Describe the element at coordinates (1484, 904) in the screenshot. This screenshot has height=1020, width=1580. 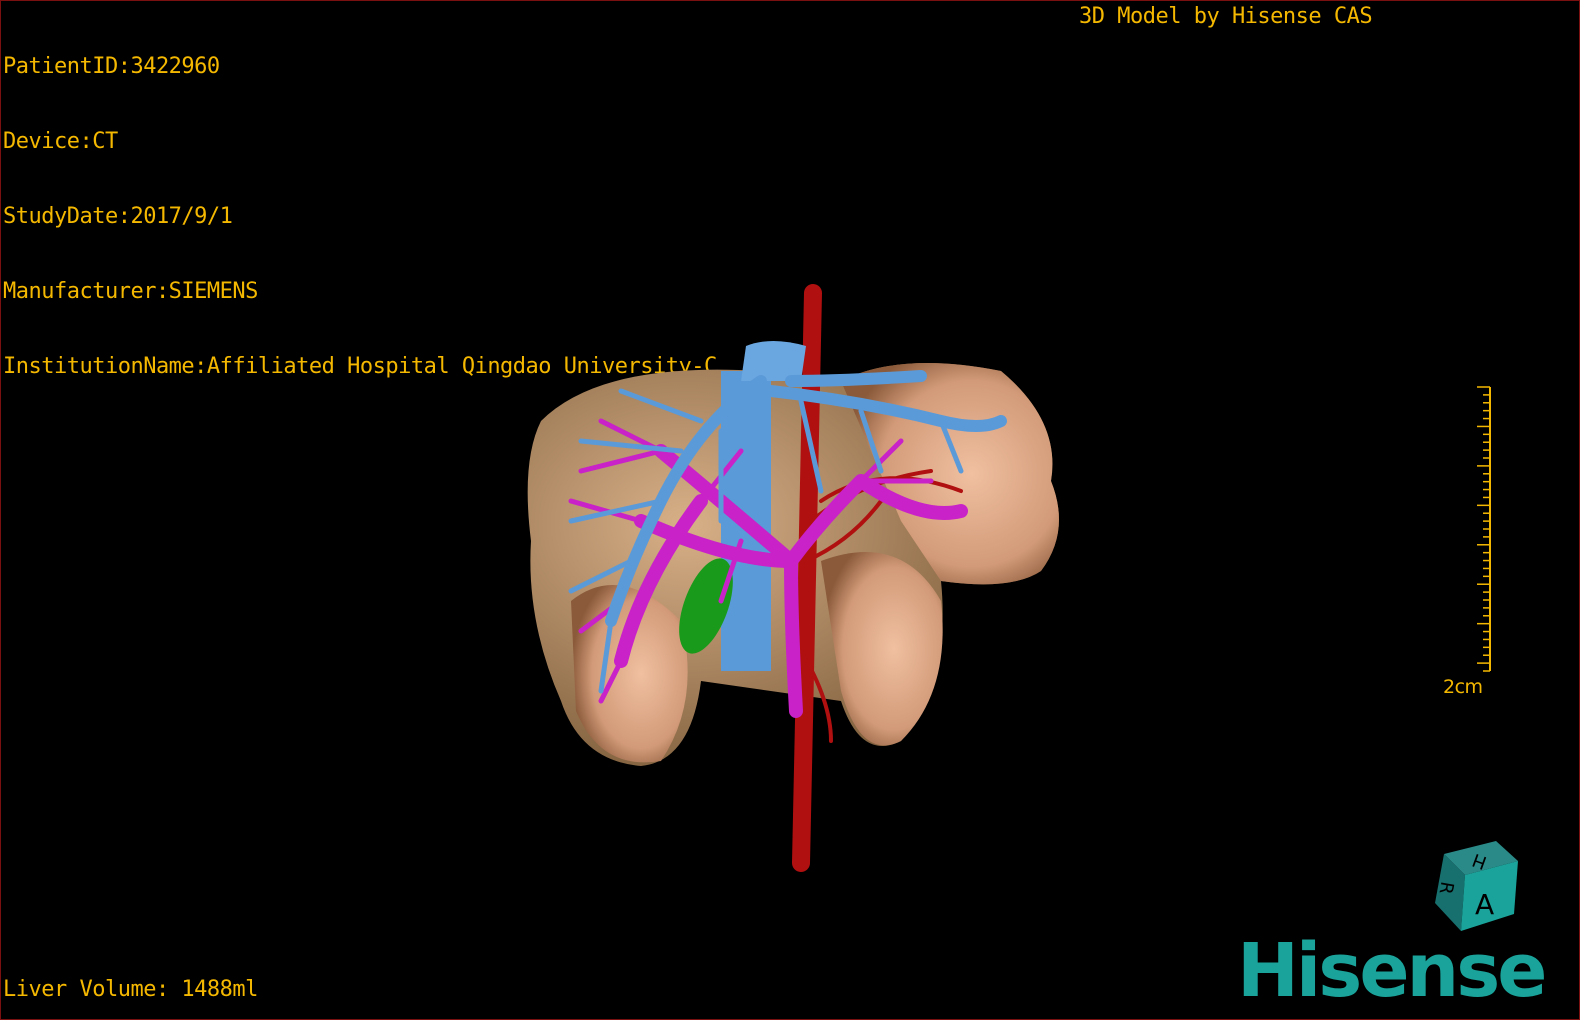
I see `cube-face-a: A` at that location.